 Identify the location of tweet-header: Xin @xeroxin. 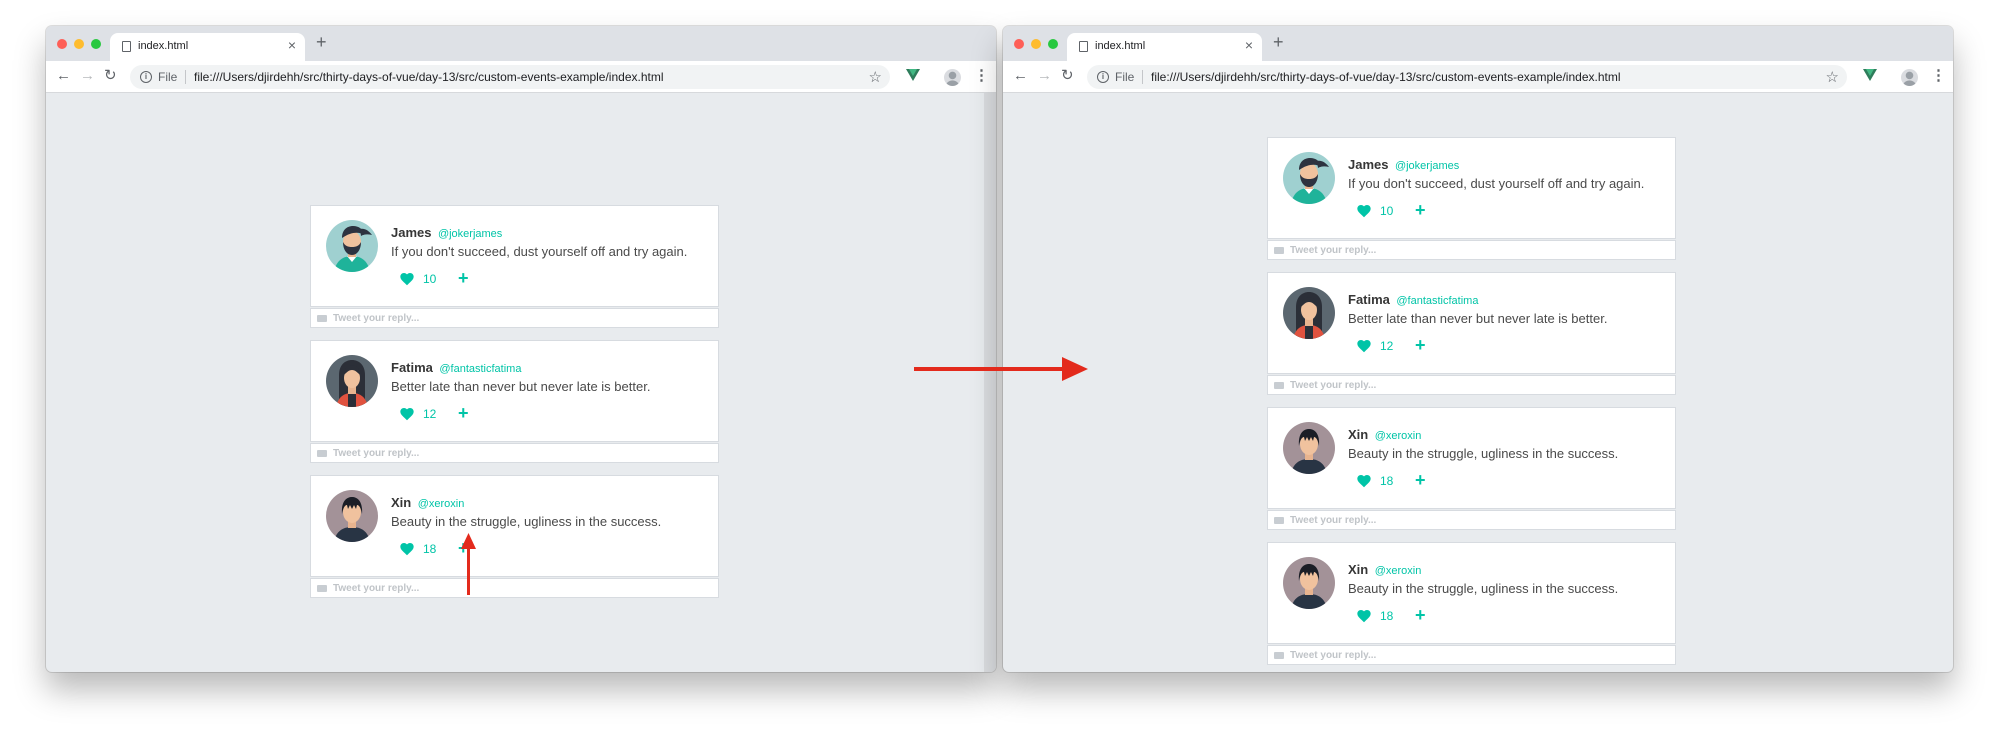
(1384, 435).